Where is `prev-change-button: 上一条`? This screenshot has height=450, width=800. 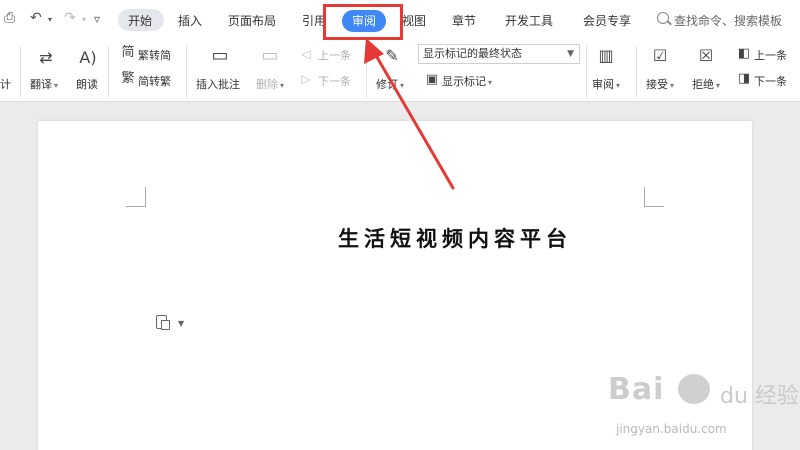 prev-change-button: 上一条 is located at coordinates (770, 55).